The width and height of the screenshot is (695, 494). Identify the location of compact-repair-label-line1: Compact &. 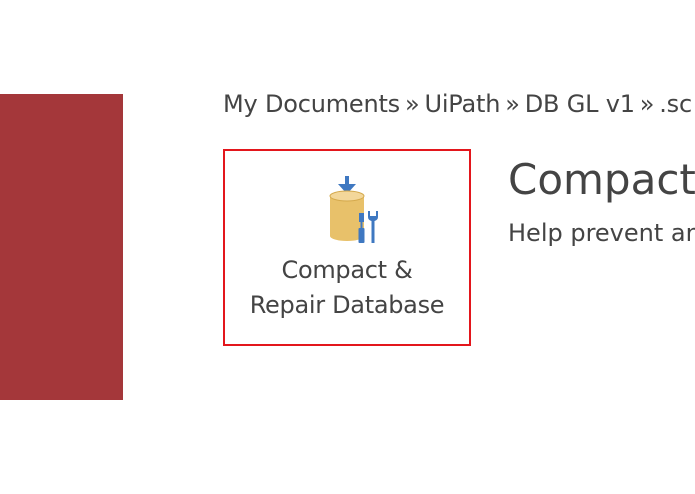
(347, 270).